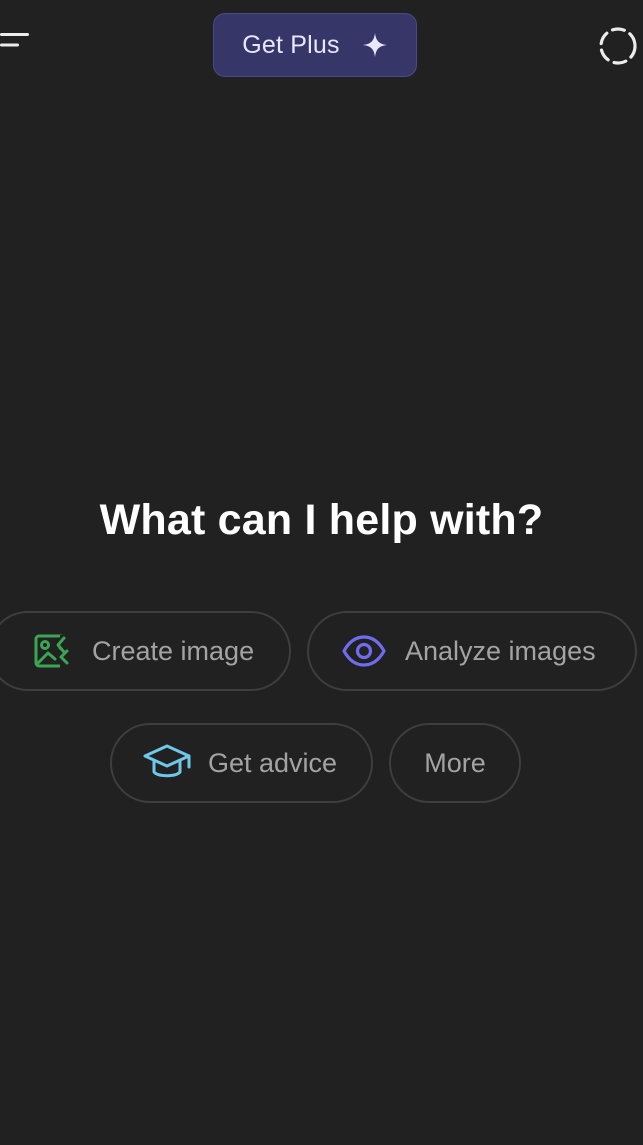 The height and width of the screenshot is (1145, 643). I want to click on get-advice-label: Get advice, so click(273, 762).